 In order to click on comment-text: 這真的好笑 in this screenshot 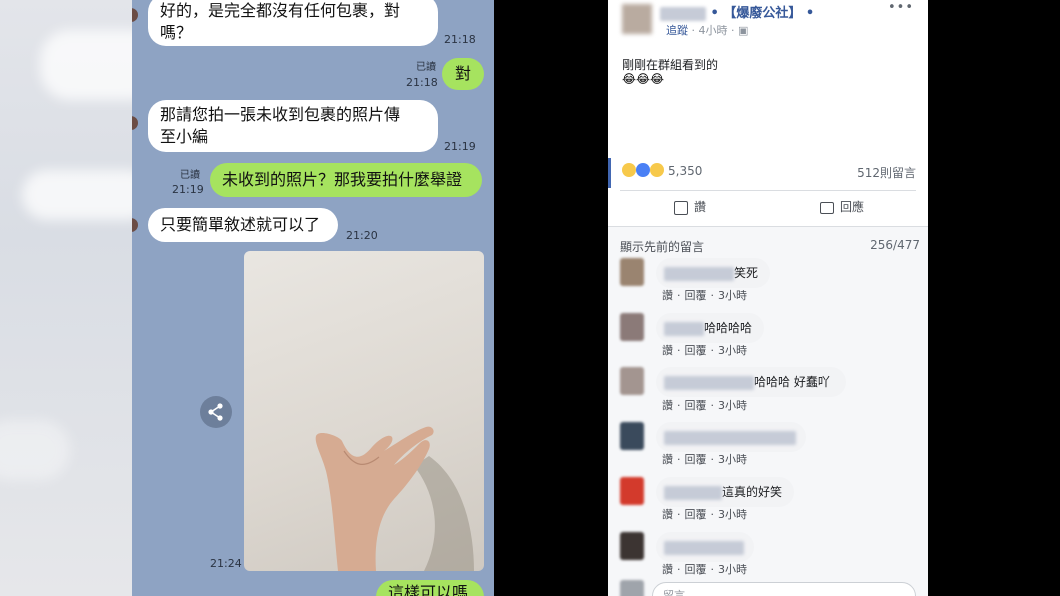, I will do `click(752, 492)`.